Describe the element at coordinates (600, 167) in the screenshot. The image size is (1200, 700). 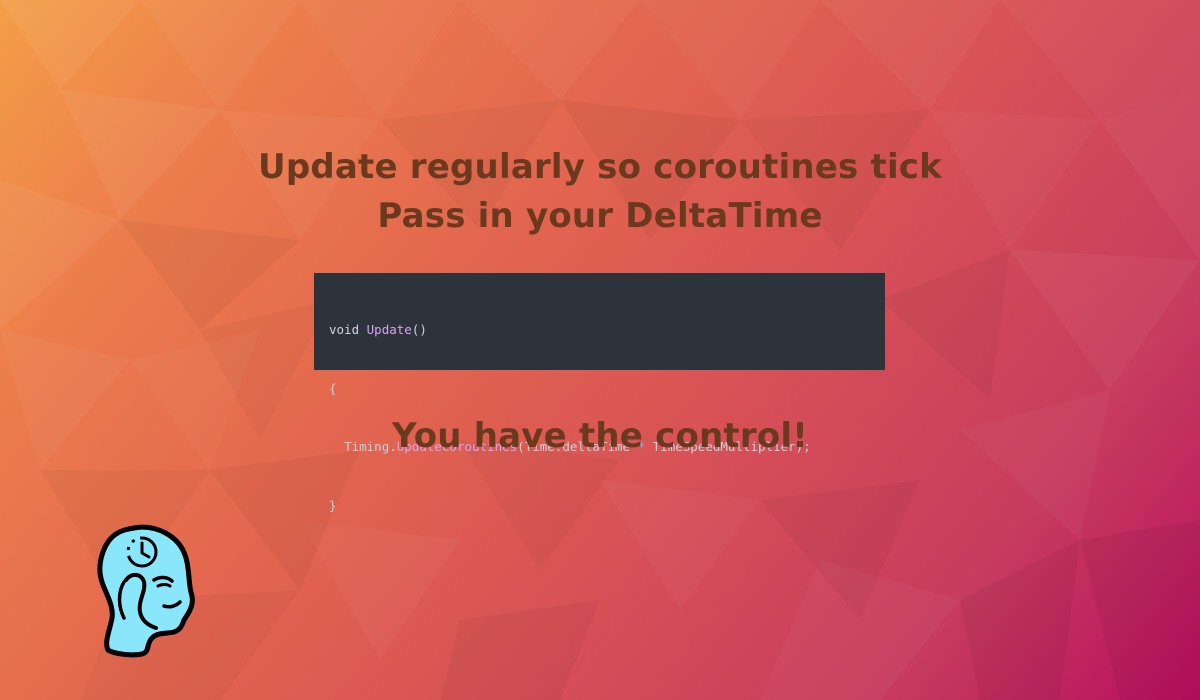
I see `slide-heading-update: Update regularly so coroutines tick` at that location.